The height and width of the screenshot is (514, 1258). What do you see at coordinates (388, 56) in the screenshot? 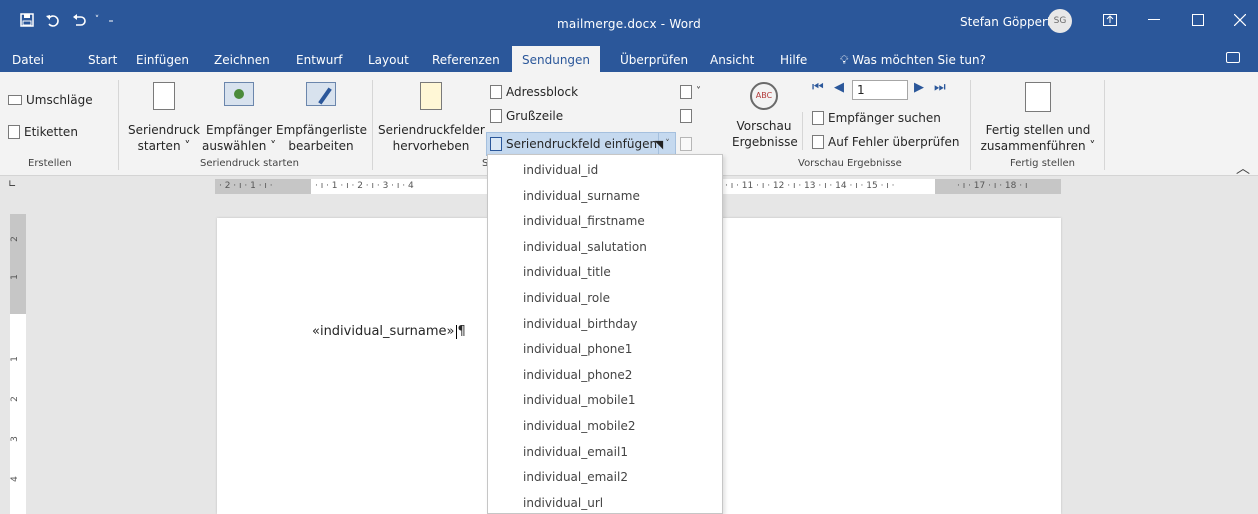
I see `tab-layout: Layout` at bounding box center [388, 56].